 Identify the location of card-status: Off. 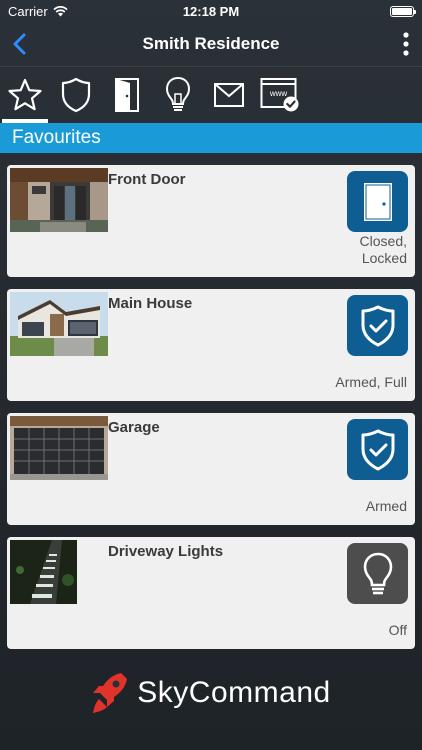
(397, 630).